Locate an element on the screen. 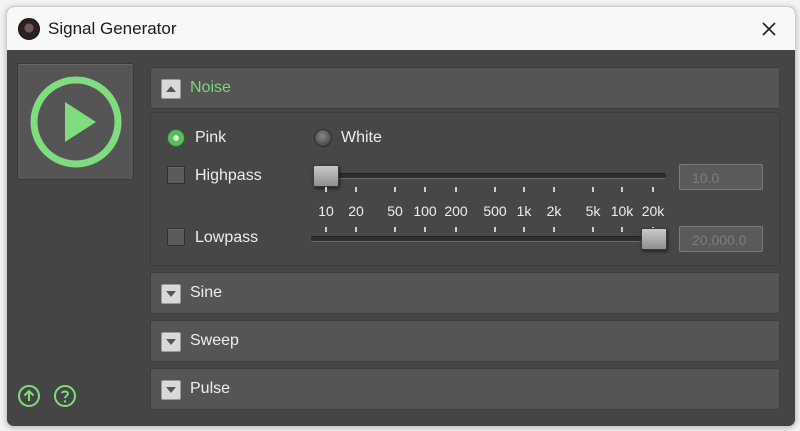 The image size is (800, 431). section-header-noise: Noise is located at coordinates (465, 88).